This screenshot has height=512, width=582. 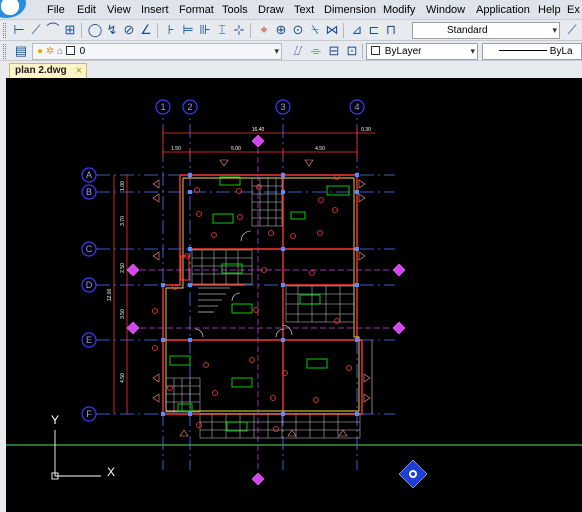 I want to click on baseline-dimension-icon: ⊨, so click(x=188, y=30).